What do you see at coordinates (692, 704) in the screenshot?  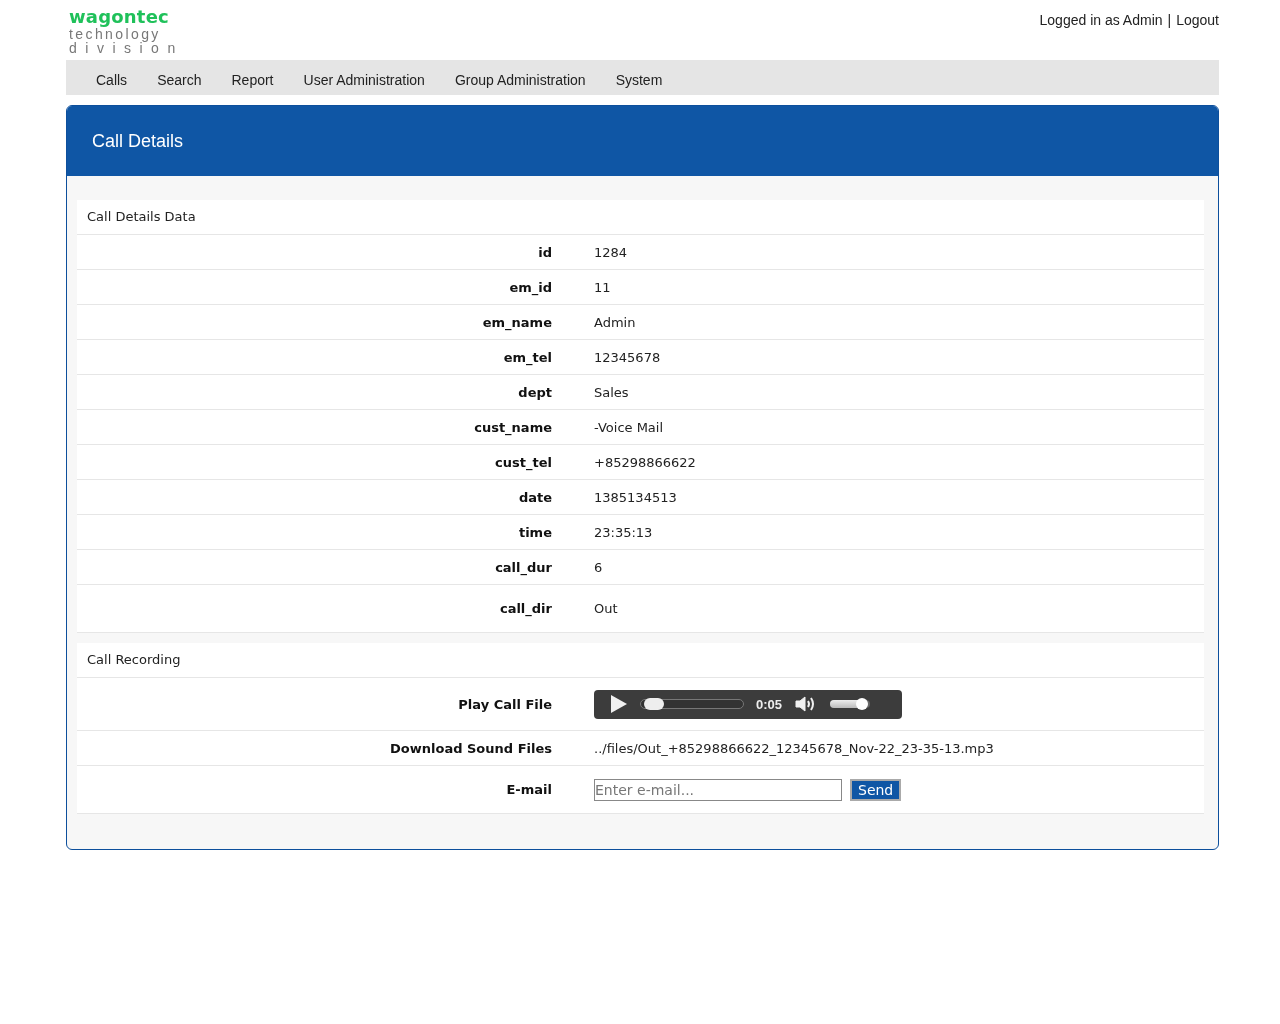 I see `progress-slider` at bounding box center [692, 704].